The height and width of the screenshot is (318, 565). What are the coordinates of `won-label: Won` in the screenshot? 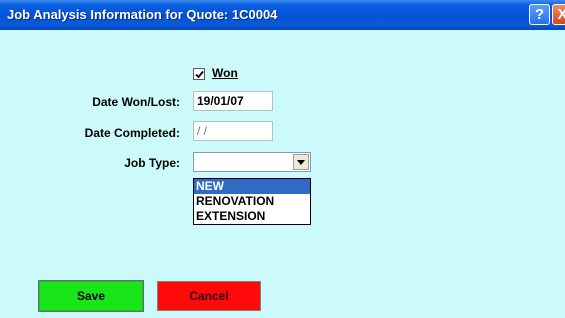 It's located at (225, 73).